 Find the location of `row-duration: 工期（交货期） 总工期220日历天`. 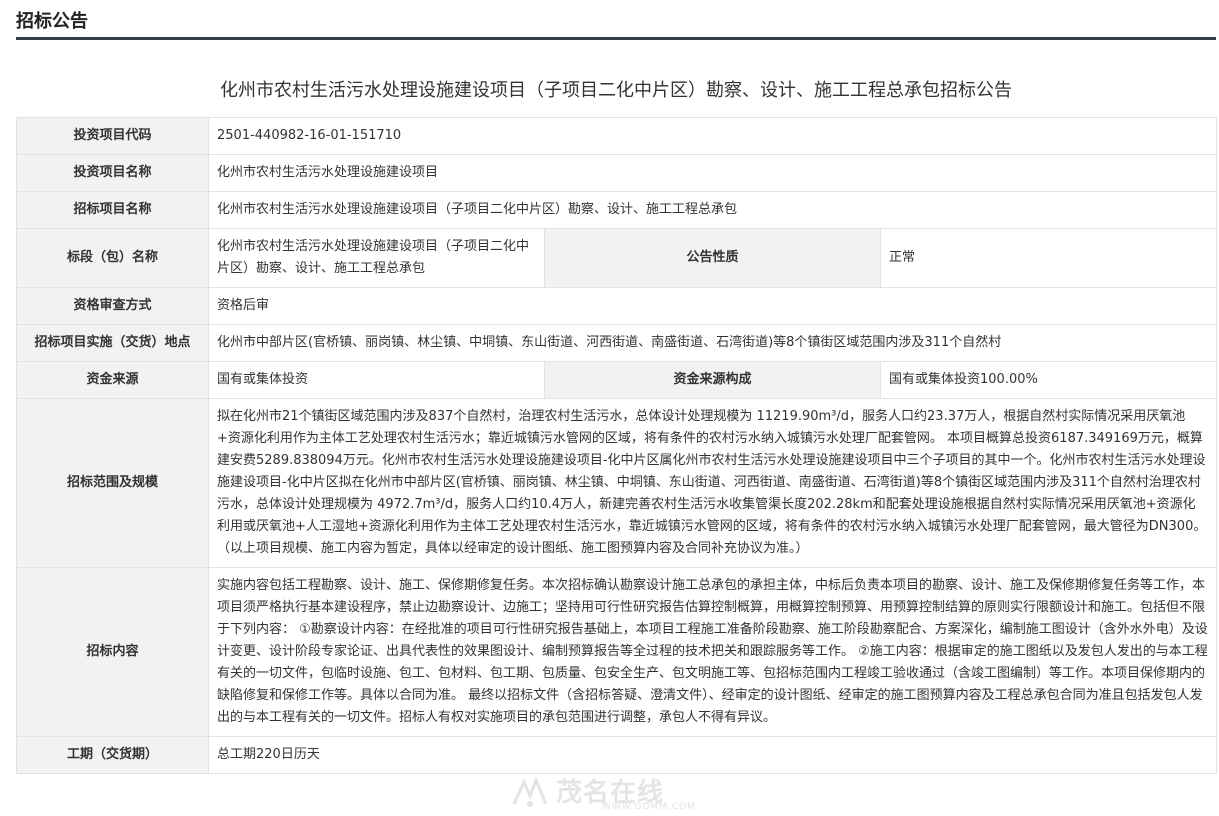

row-duration: 工期（交货期） 总工期220日历天 is located at coordinates (616, 755).